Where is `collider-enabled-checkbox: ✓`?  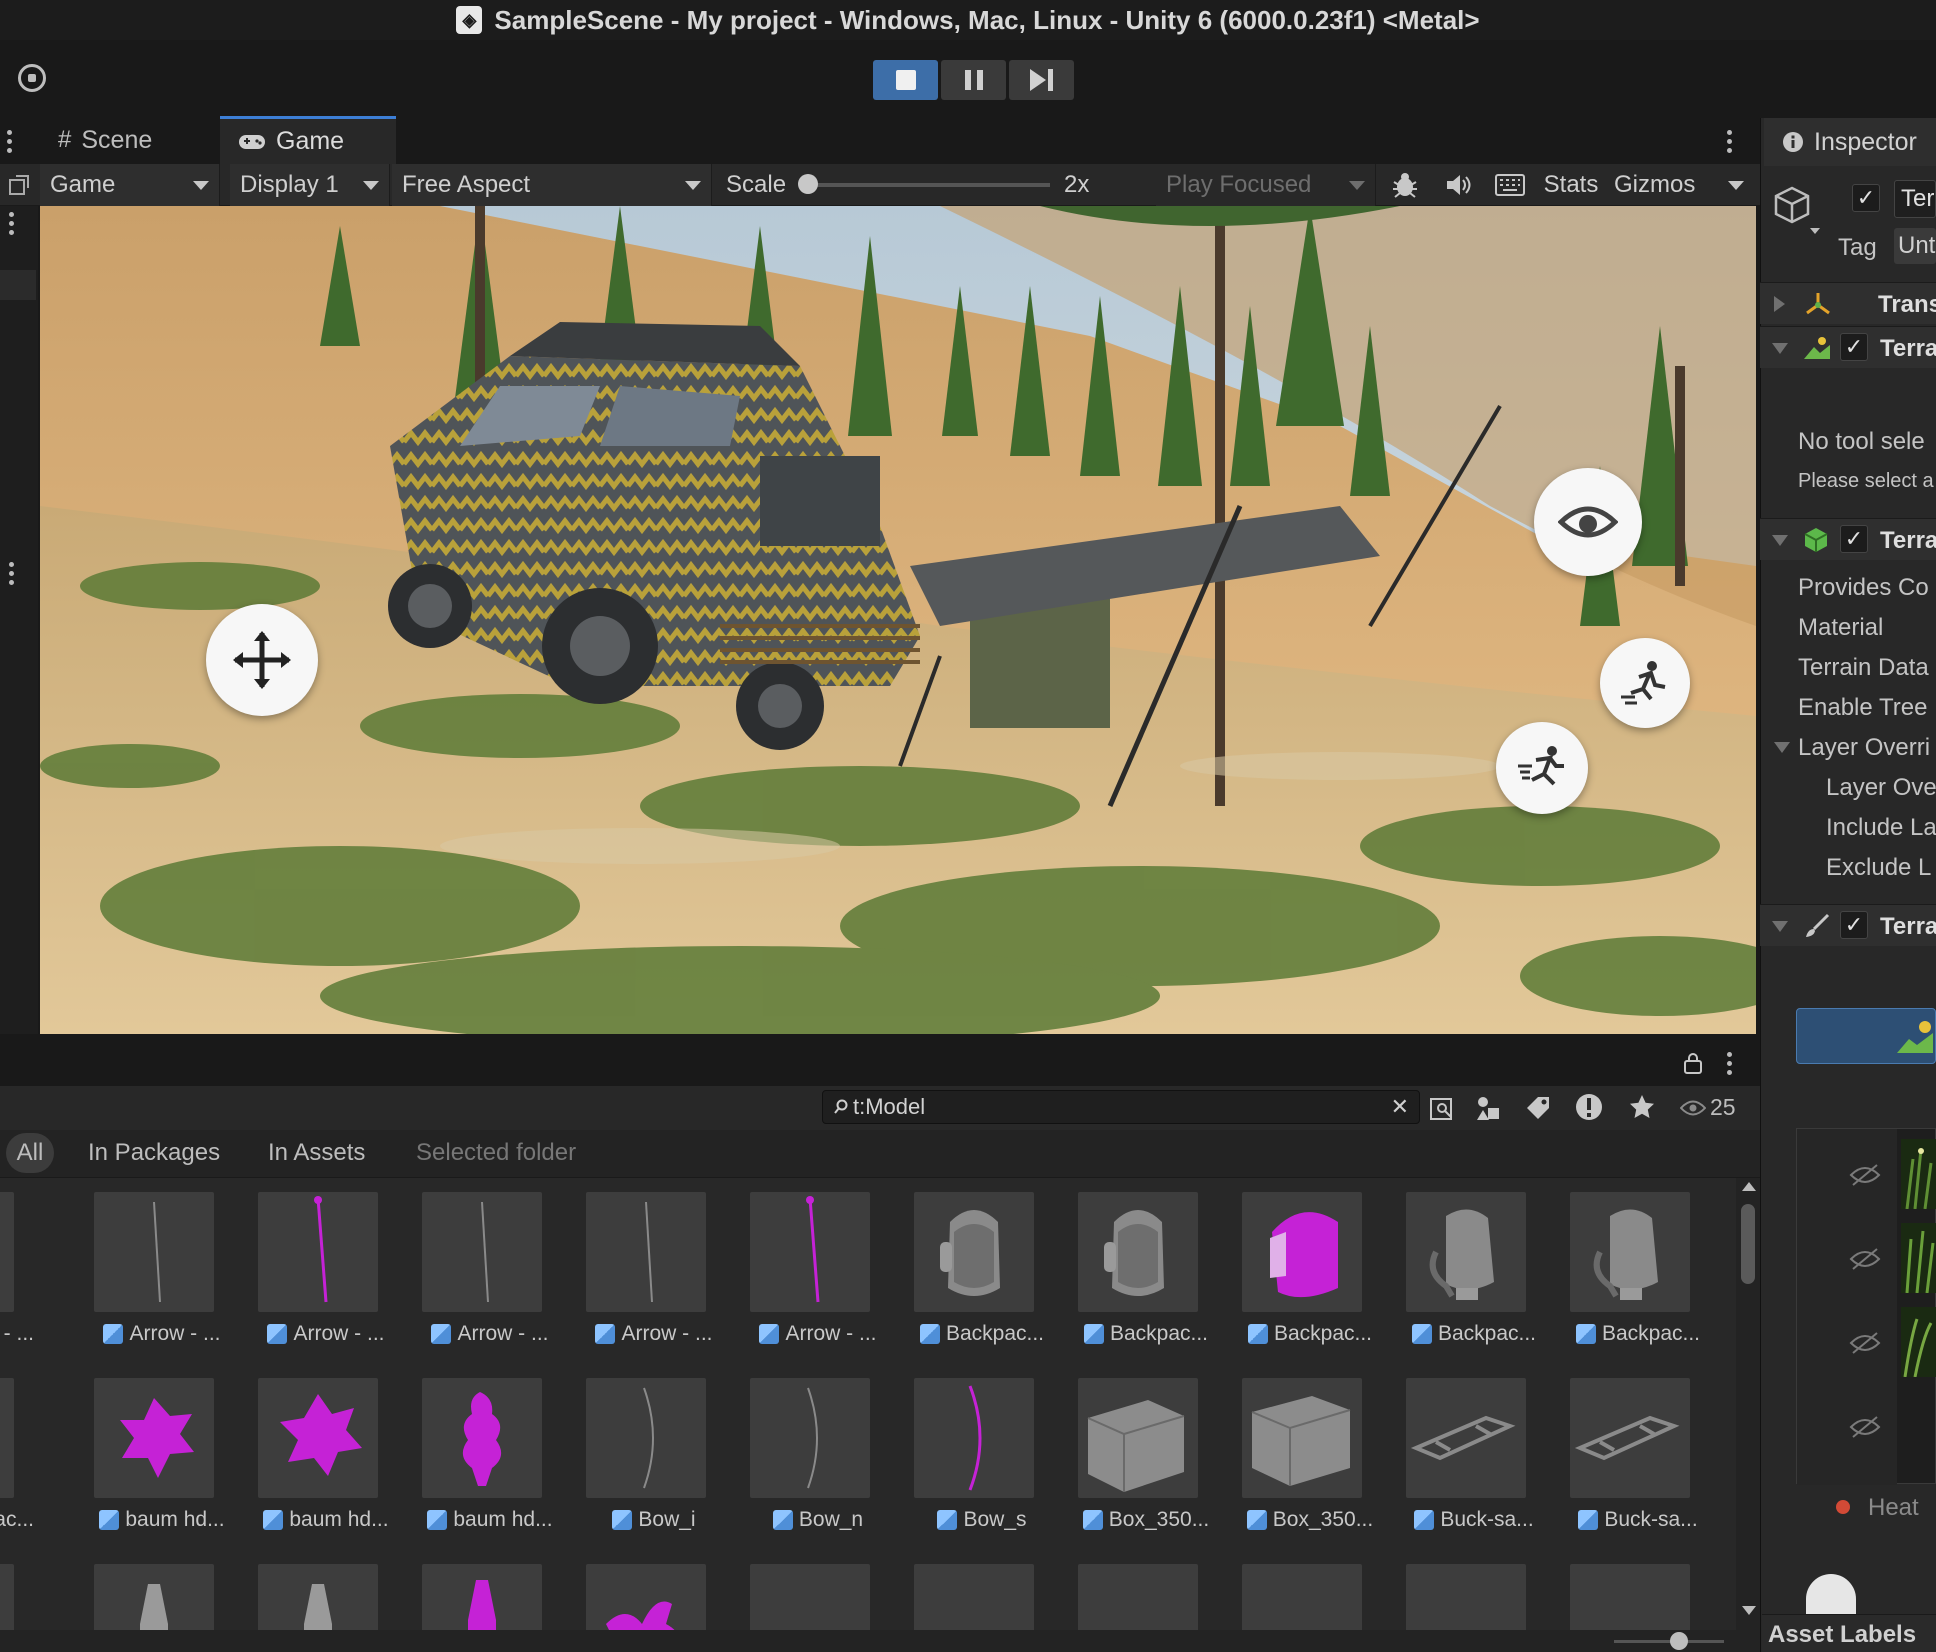
collider-enabled-checkbox: ✓ is located at coordinates (1854, 539).